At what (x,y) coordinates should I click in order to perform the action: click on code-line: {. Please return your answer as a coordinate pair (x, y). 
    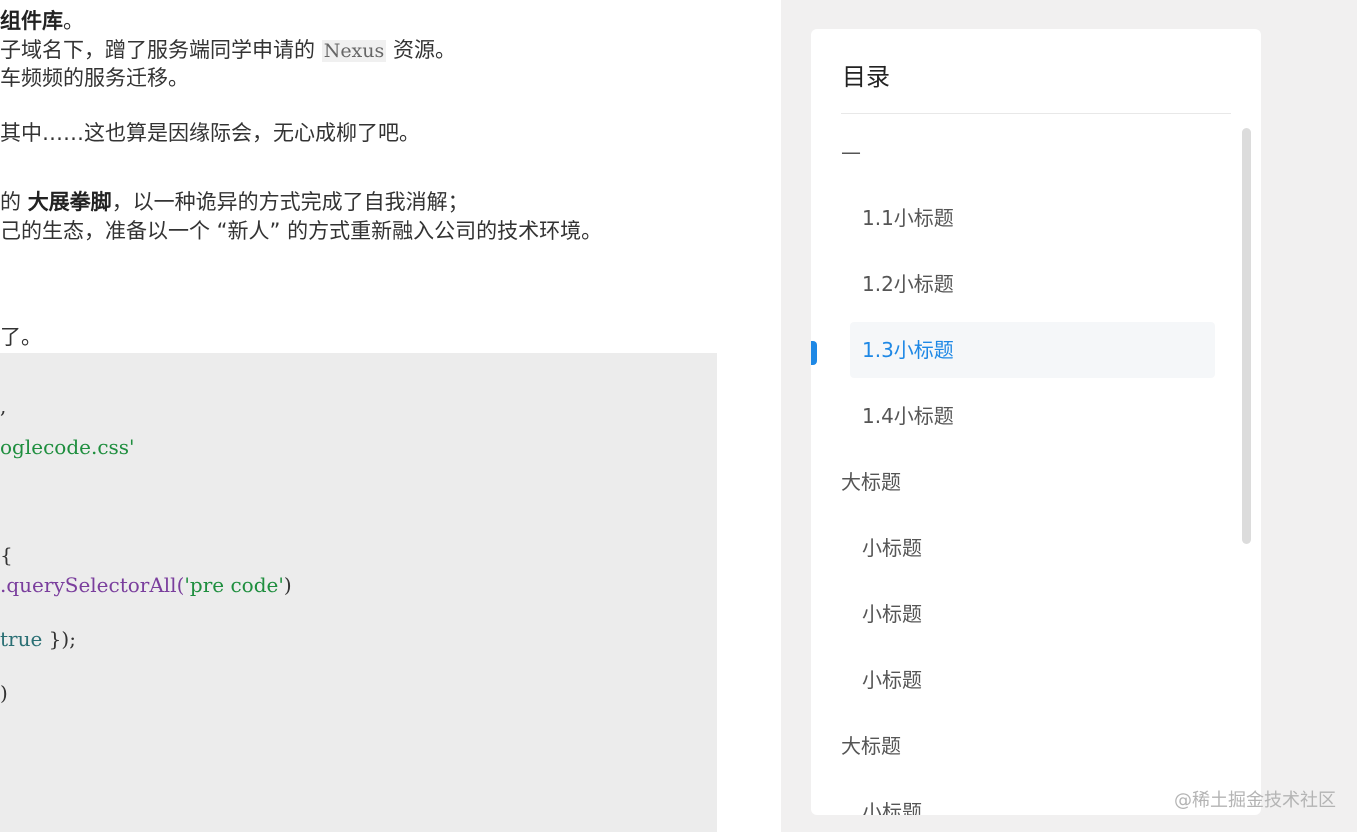
    Looking at the image, I should click on (6, 555).